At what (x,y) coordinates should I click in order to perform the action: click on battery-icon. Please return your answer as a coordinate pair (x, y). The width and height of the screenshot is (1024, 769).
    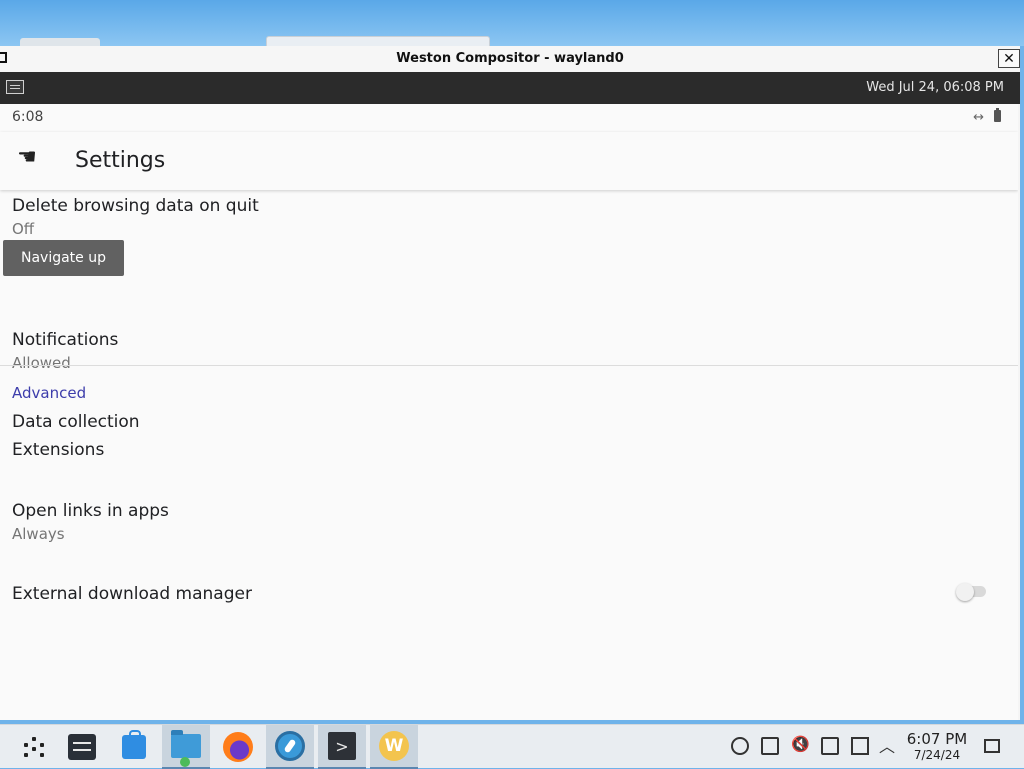
    Looking at the image, I should click on (997, 115).